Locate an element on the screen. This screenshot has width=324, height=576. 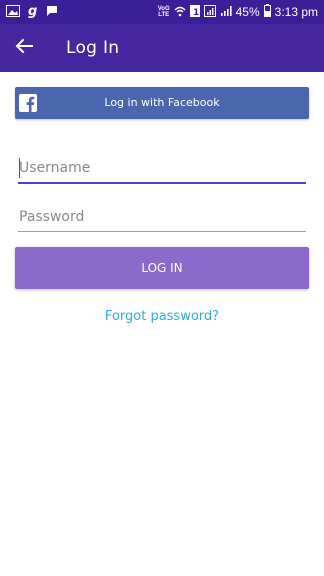
status-left-icons: g is located at coordinates (32, 12).